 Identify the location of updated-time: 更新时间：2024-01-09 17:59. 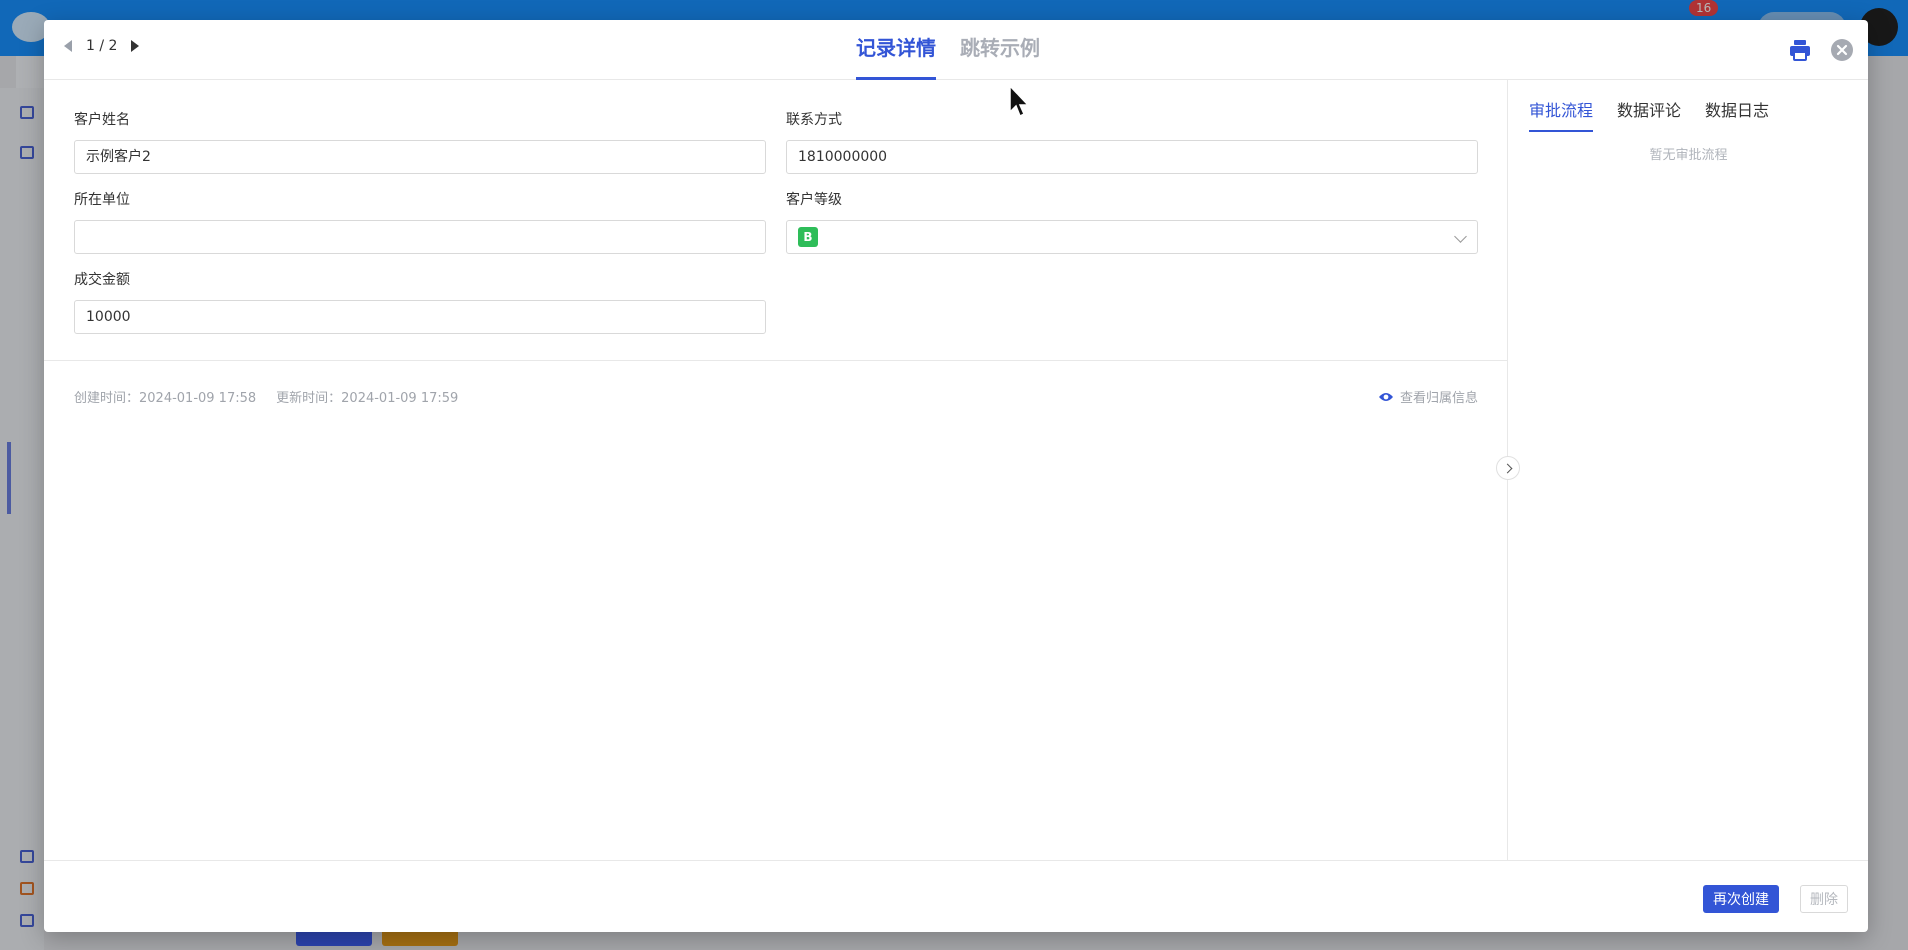
(367, 398).